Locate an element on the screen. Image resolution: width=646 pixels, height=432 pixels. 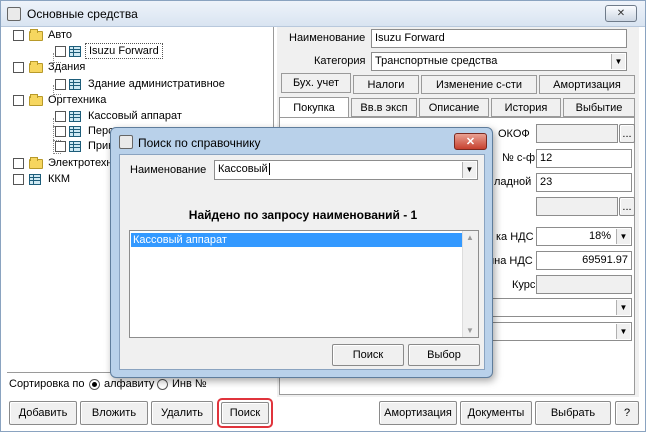
amortization-button: Амортизация is located at coordinates (418, 413).